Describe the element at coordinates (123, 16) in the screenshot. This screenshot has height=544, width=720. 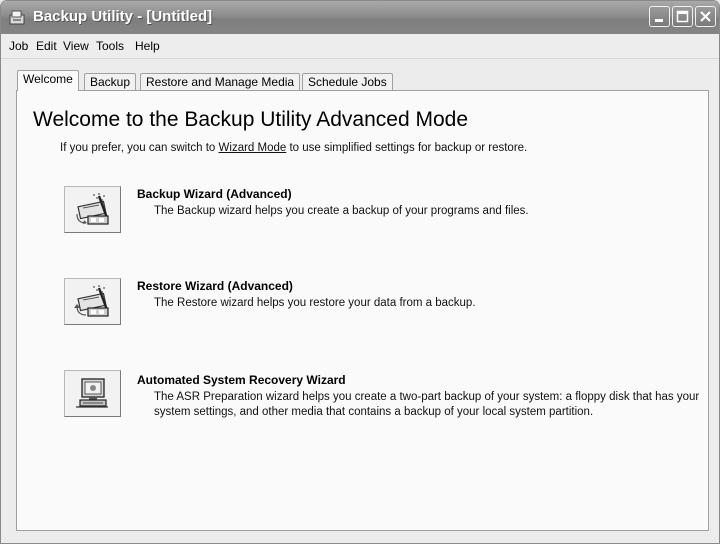
I see `window-title: Backup Utility - [Untitled]` at that location.